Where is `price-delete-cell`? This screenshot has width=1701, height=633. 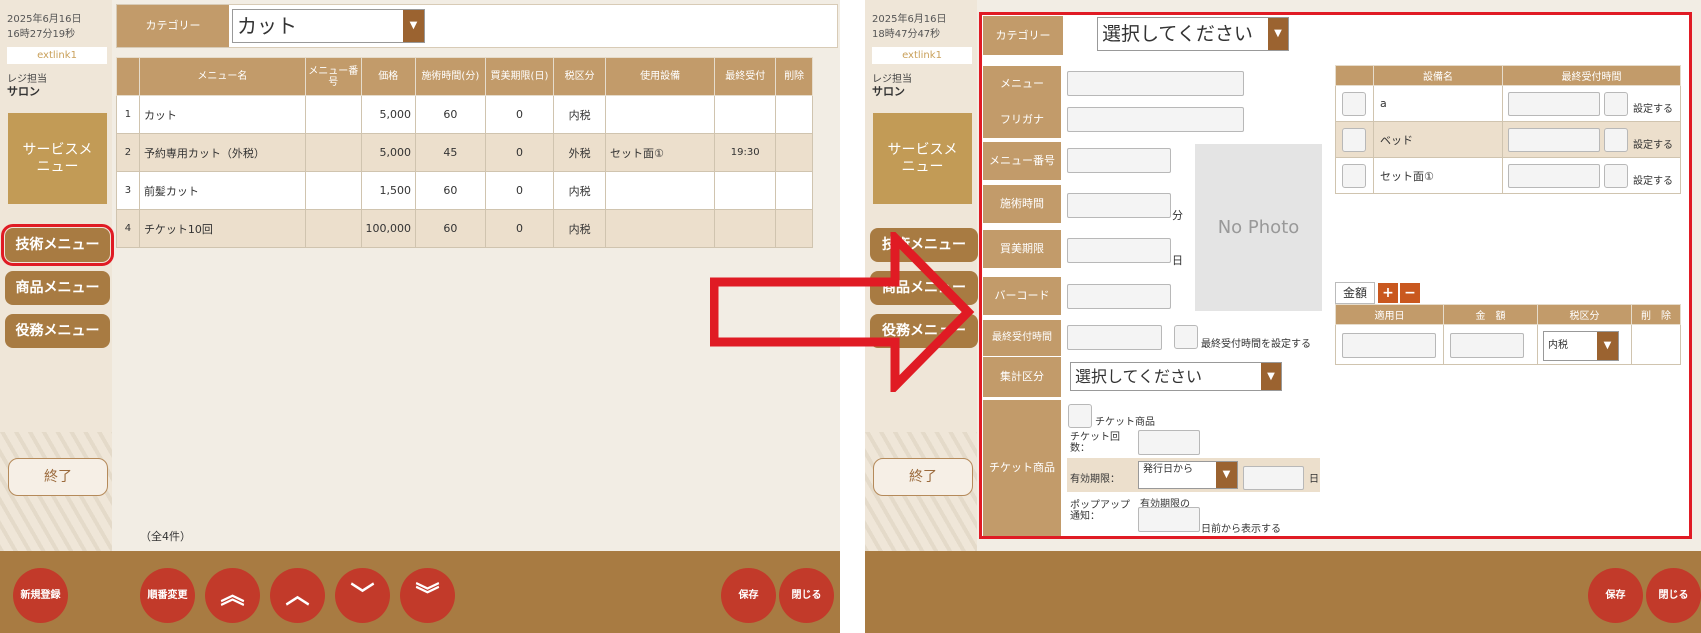
price-delete-cell is located at coordinates (1656, 344).